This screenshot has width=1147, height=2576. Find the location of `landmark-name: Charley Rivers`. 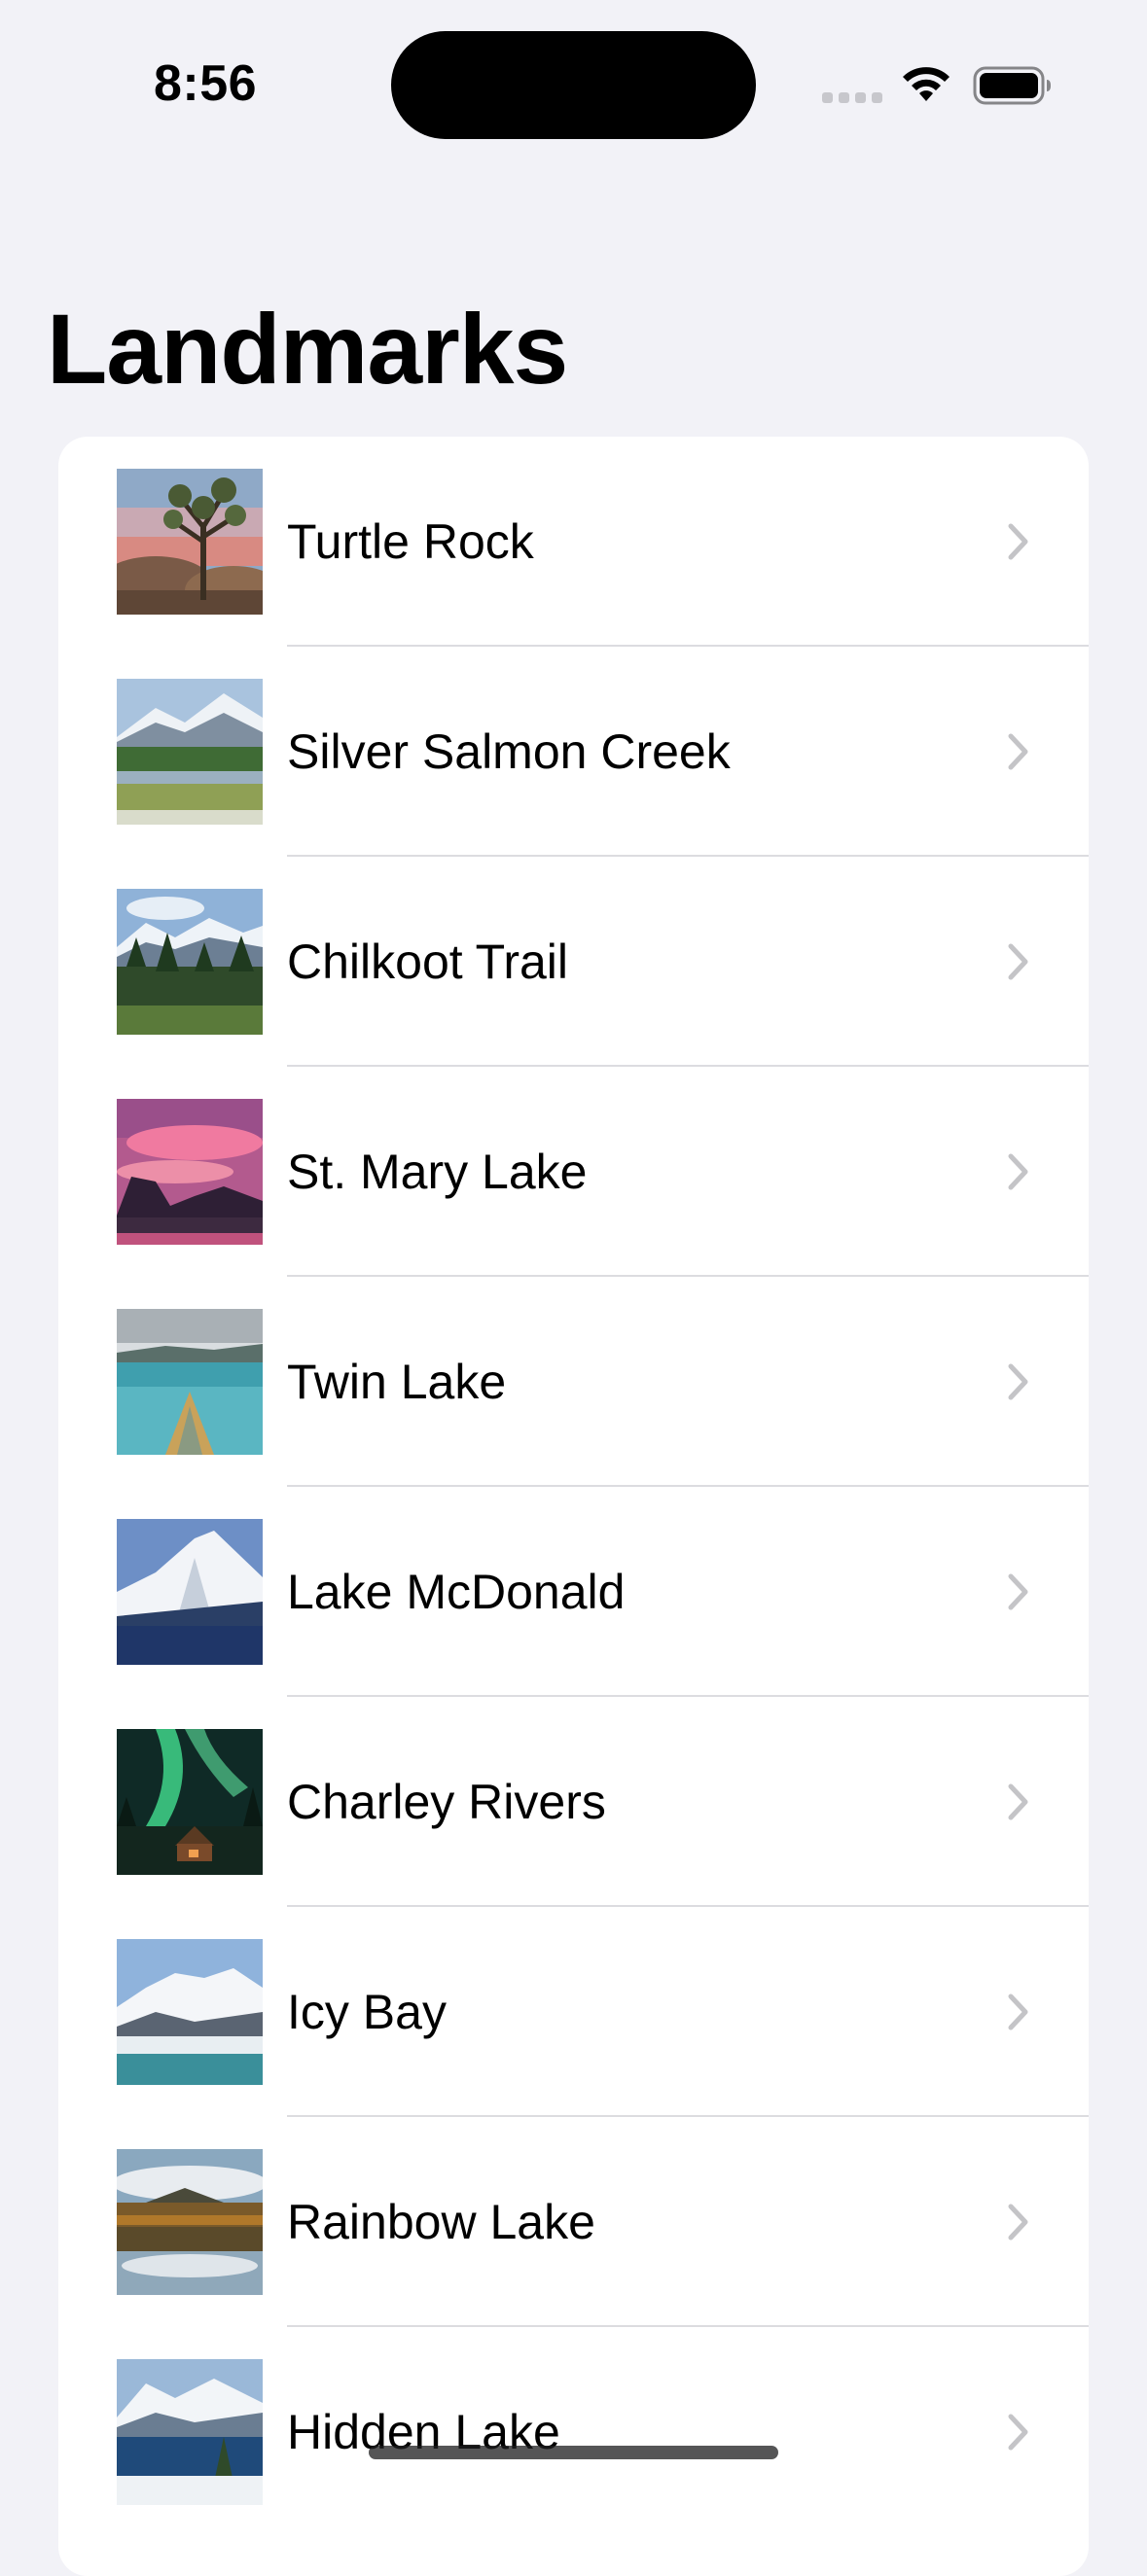

landmark-name: Charley Rivers is located at coordinates (446, 1802).